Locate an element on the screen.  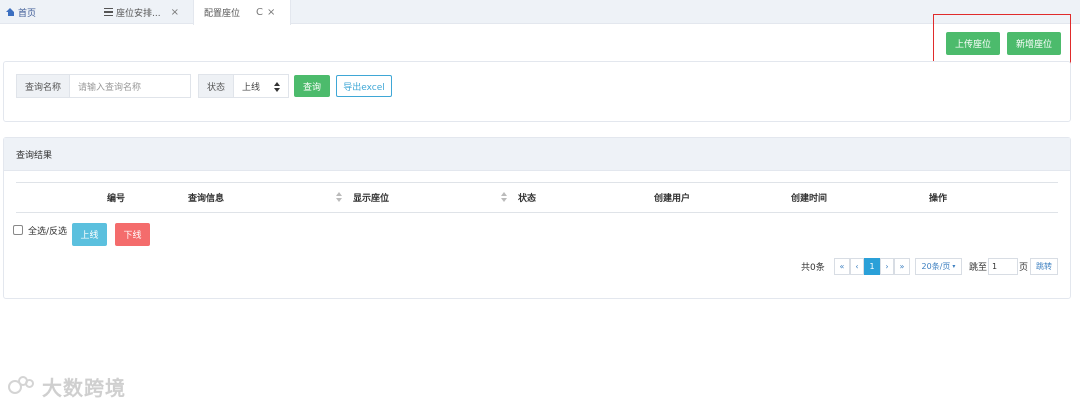
column-header-display-seat: 显示座位 is located at coordinates (371, 197).